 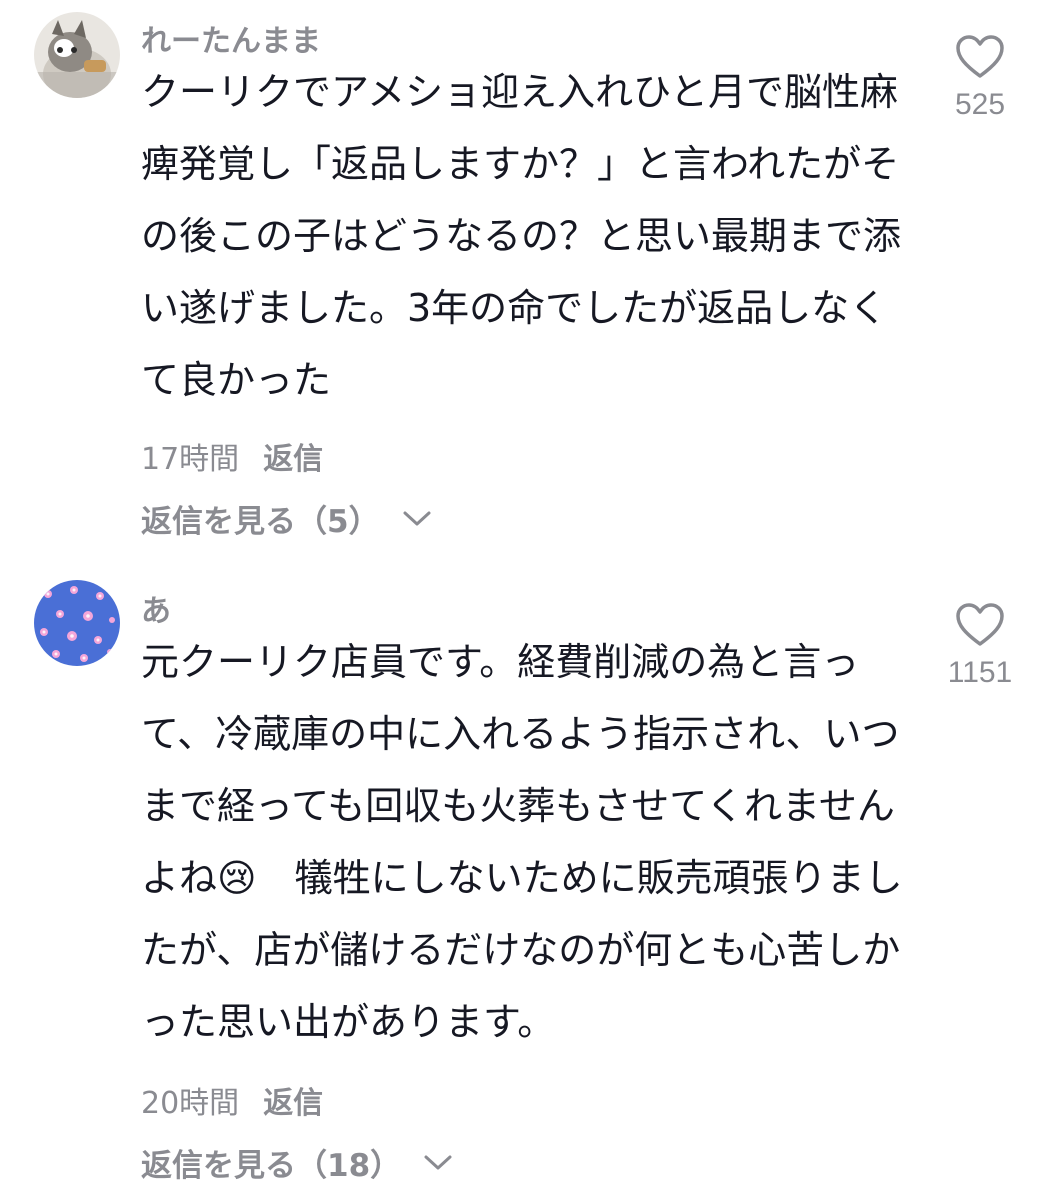 What do you see at coordinates (190, 1103) in the screenshot?
I see `comment-time: 20時間` at bounding box center [190, 1103].